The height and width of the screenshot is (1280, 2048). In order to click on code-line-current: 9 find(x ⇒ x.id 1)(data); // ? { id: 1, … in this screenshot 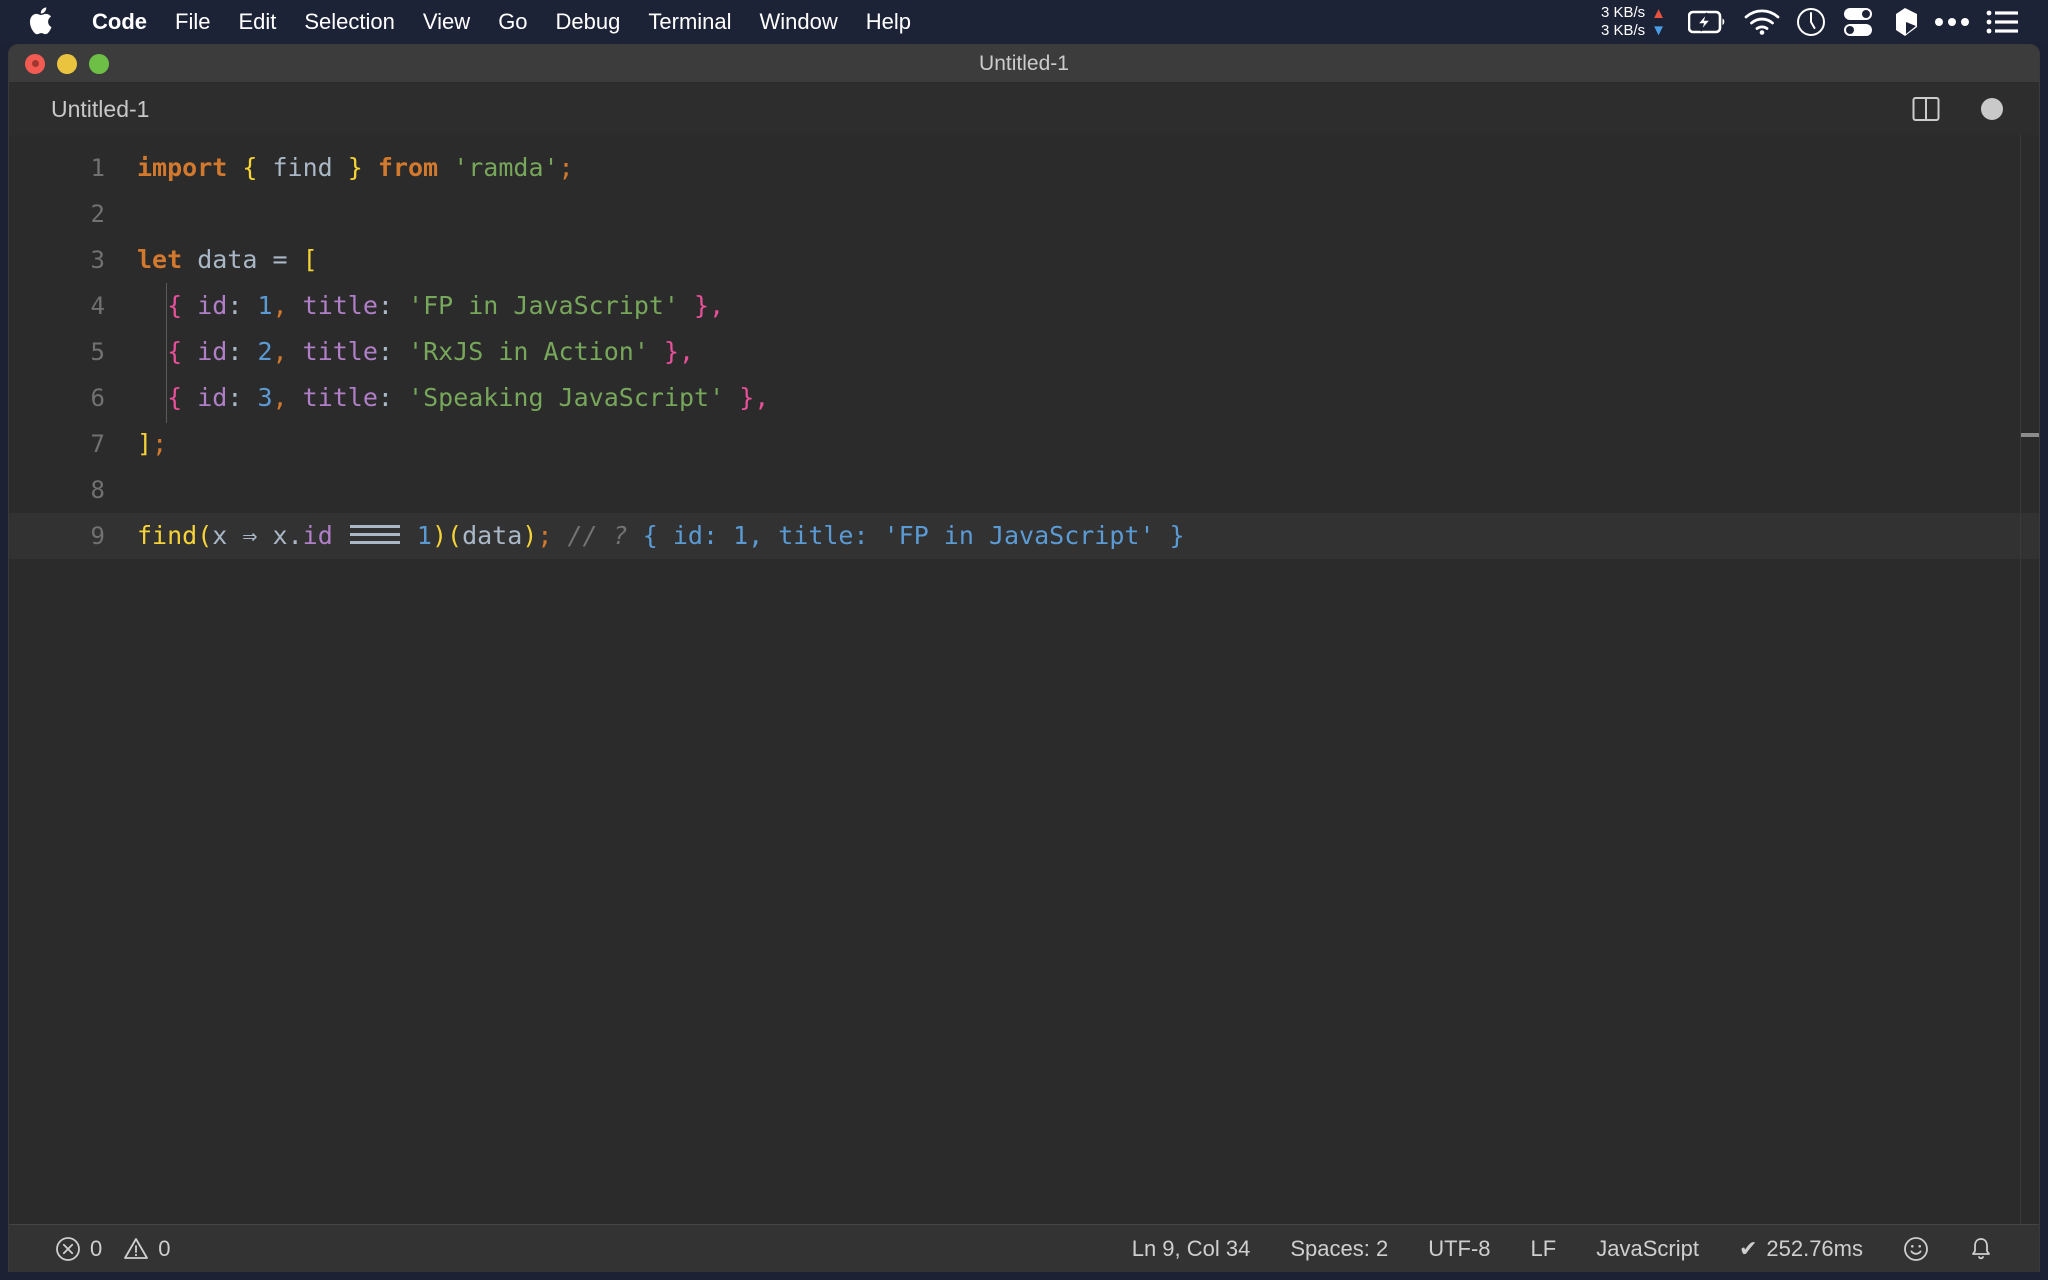, I will do `click(1024, 536)`.